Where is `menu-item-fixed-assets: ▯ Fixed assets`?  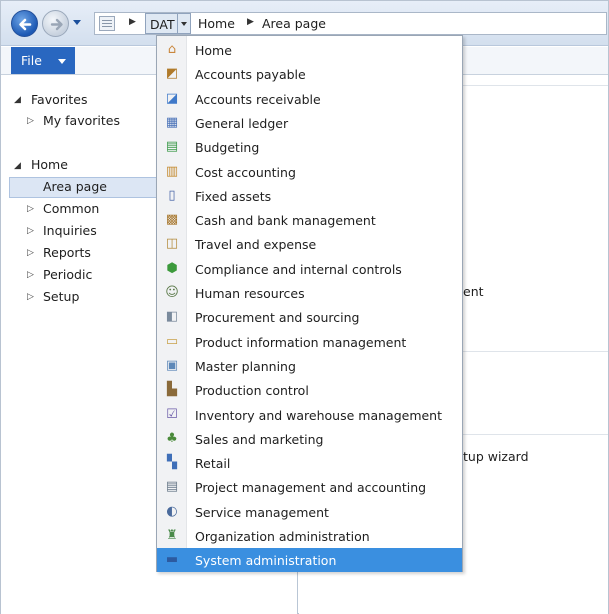 menu-item-fixed-assets: ▯ Fixed assets is located at coordinates (309, 196).